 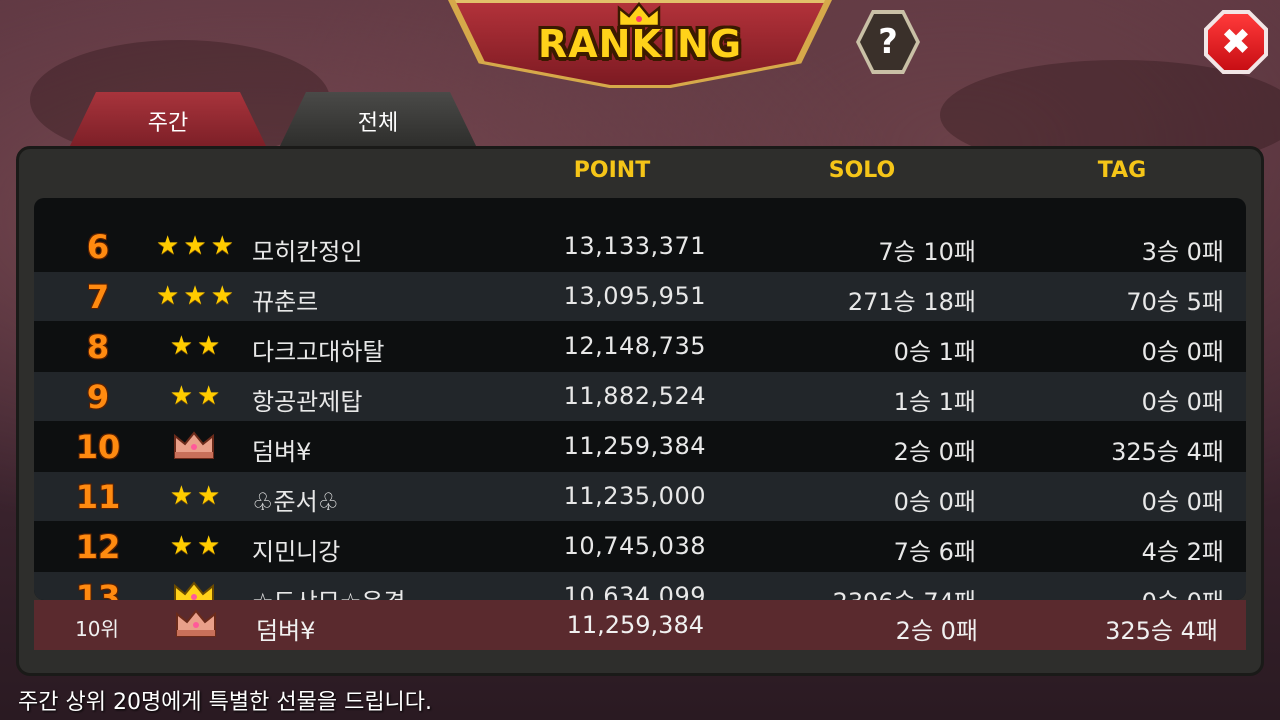 I want to click on table-row: 9 ★ ★ 항공관제탑 11,882,524 1승 1패 0승 0패, so click(x=640, y=396).